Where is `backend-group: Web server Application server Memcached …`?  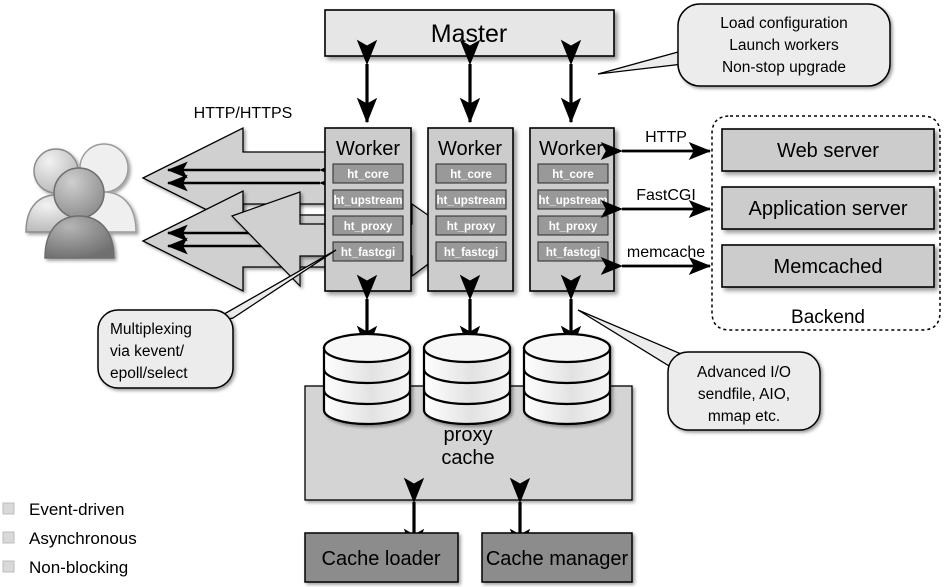 backend-group: Web server Application server Memcached … is located at coordinates (826, 223).